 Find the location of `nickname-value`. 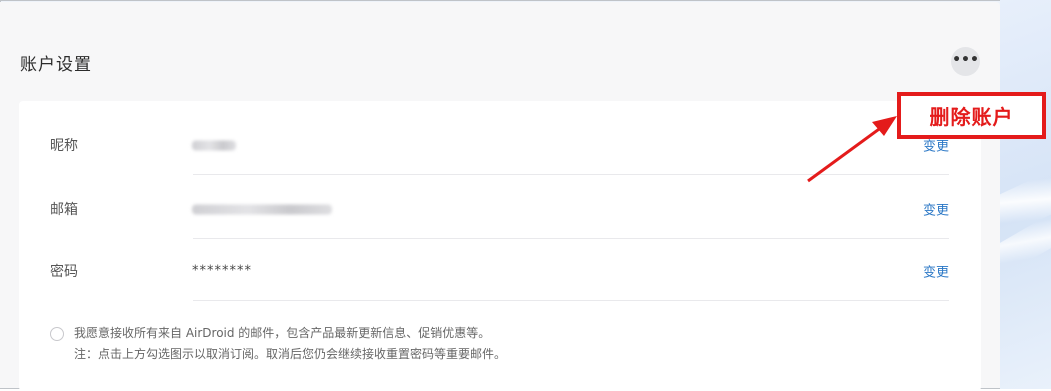

nickname-value is located at coordinates (214, 145).